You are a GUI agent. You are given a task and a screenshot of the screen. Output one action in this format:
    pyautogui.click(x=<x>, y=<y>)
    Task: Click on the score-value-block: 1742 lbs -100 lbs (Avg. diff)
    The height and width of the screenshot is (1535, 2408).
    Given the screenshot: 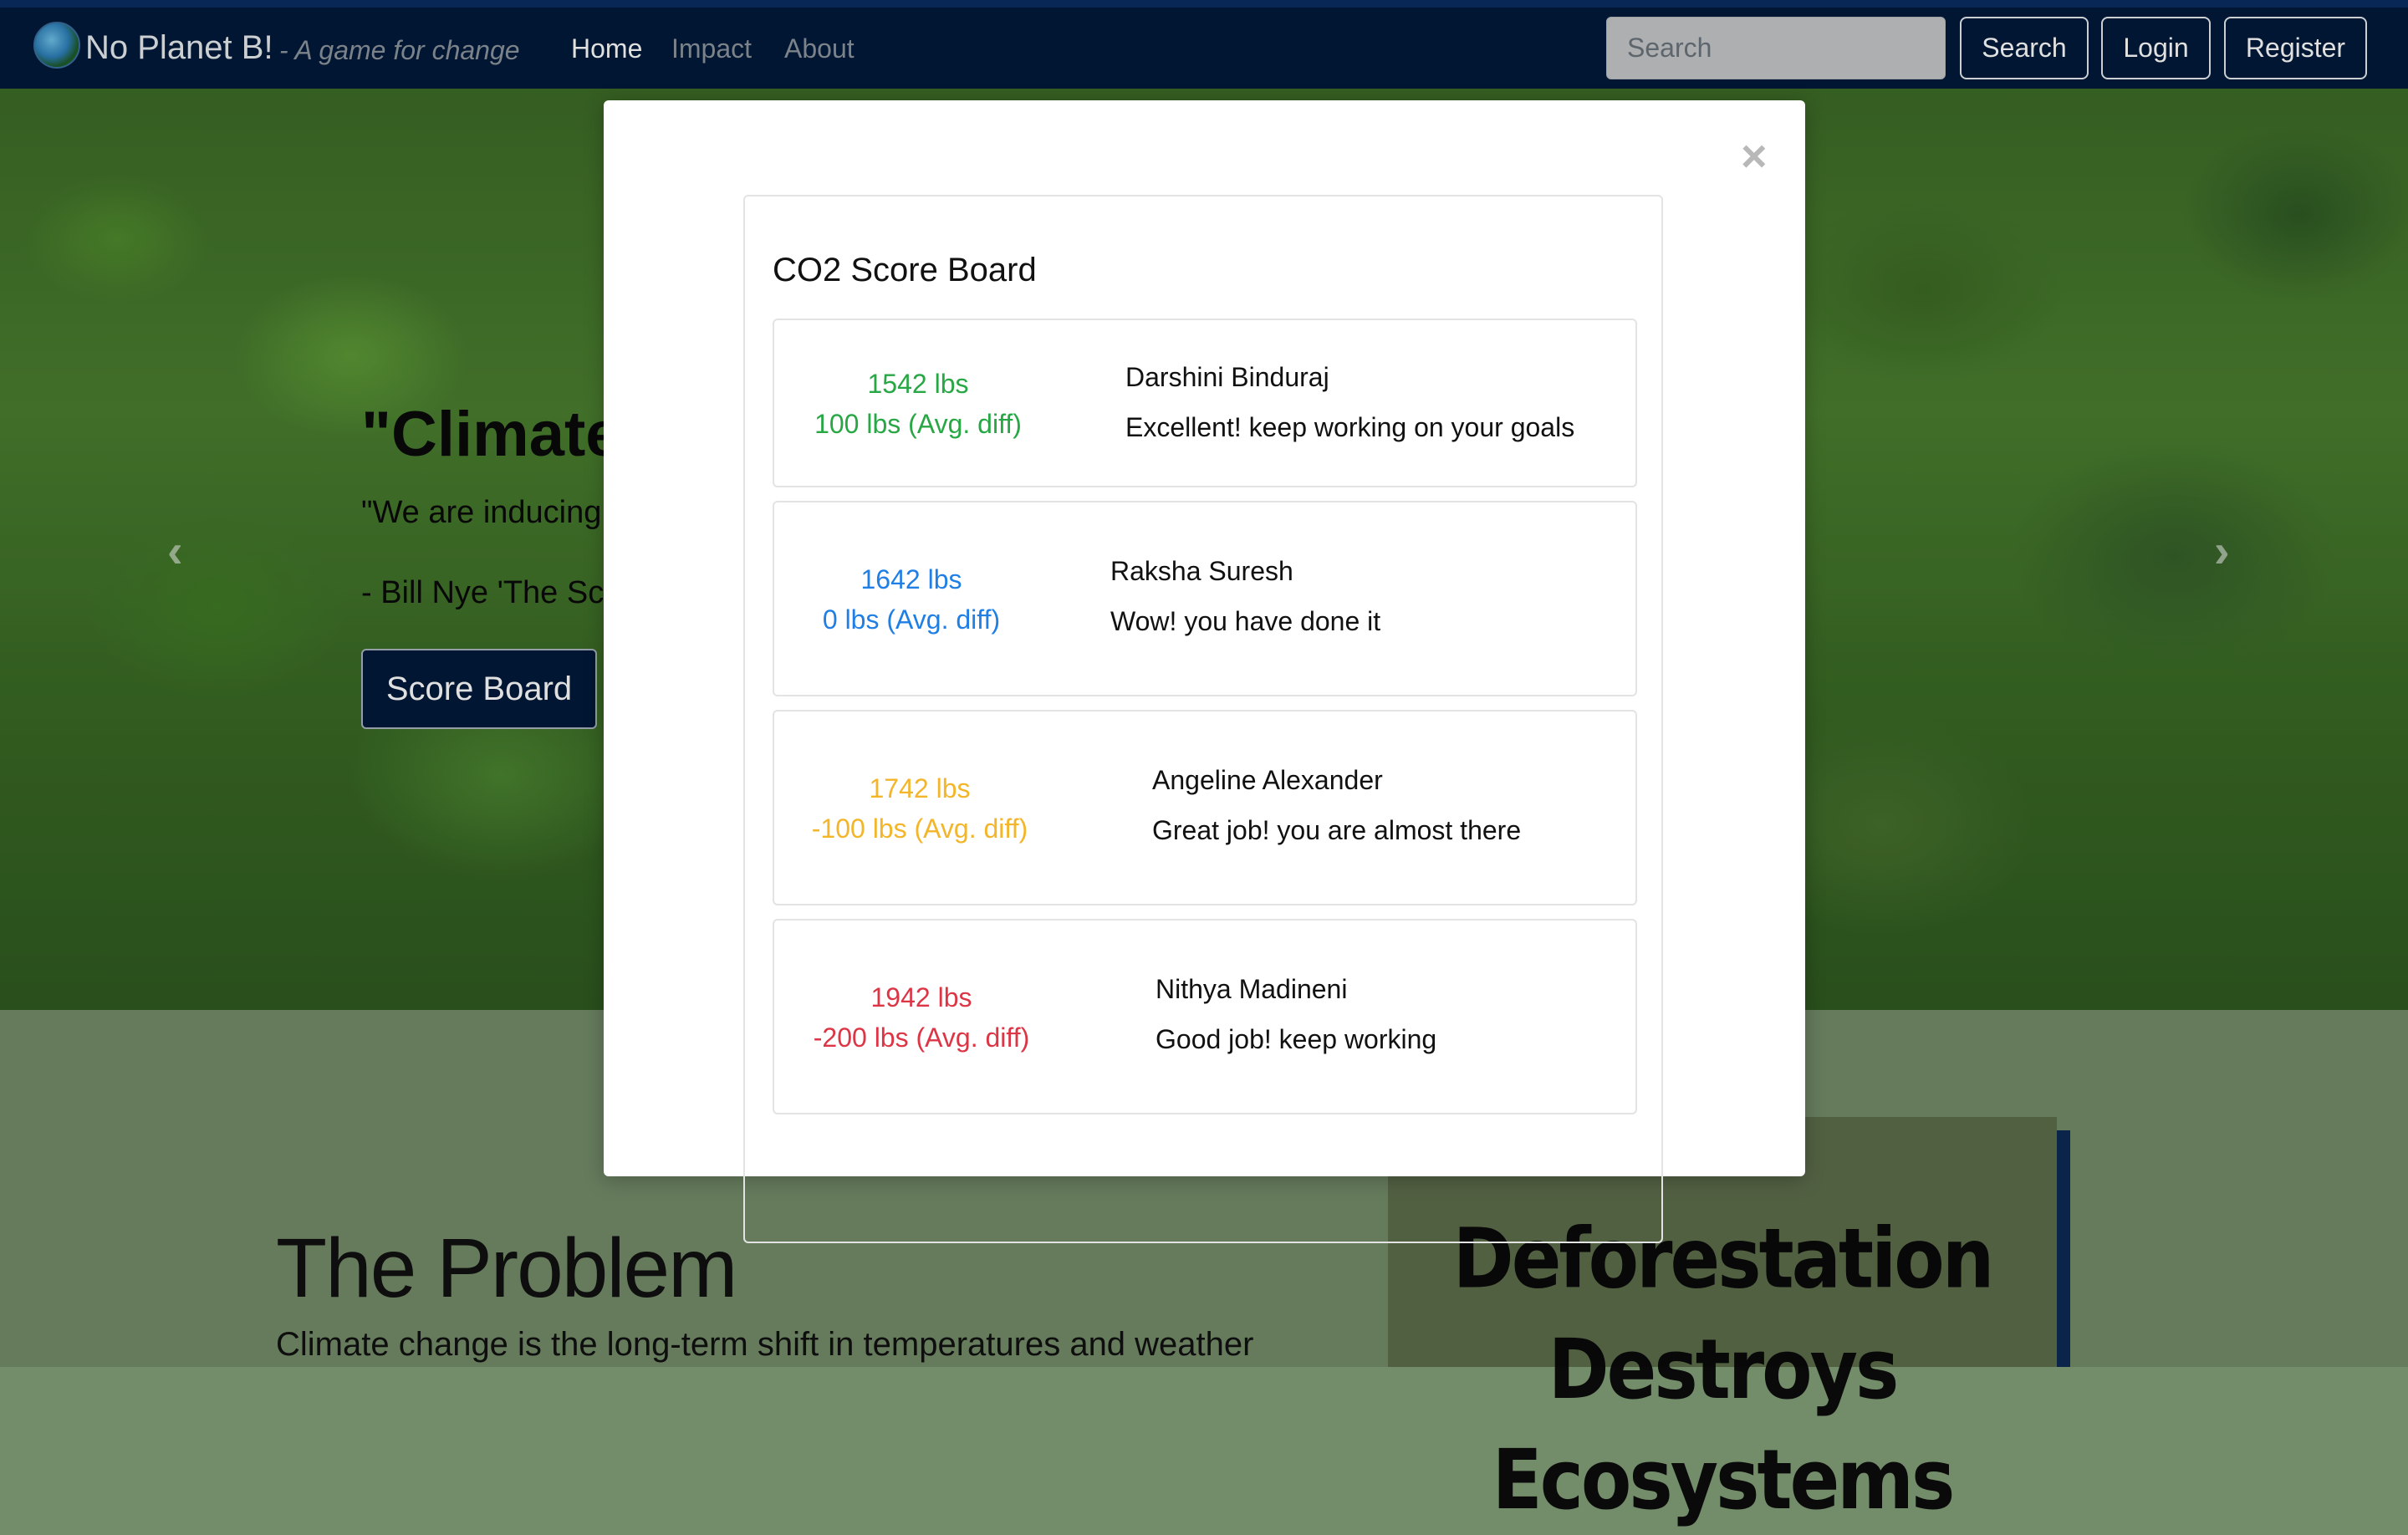 What is the action you would take?
    pyautogui.click(x=920, y=808)
    